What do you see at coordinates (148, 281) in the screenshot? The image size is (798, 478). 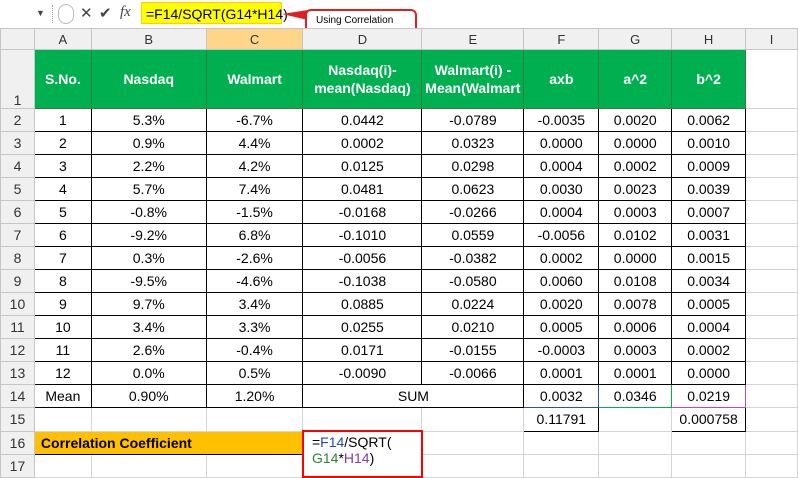 I see `data-cell: -9.5%` at bounding box center [148, 281].